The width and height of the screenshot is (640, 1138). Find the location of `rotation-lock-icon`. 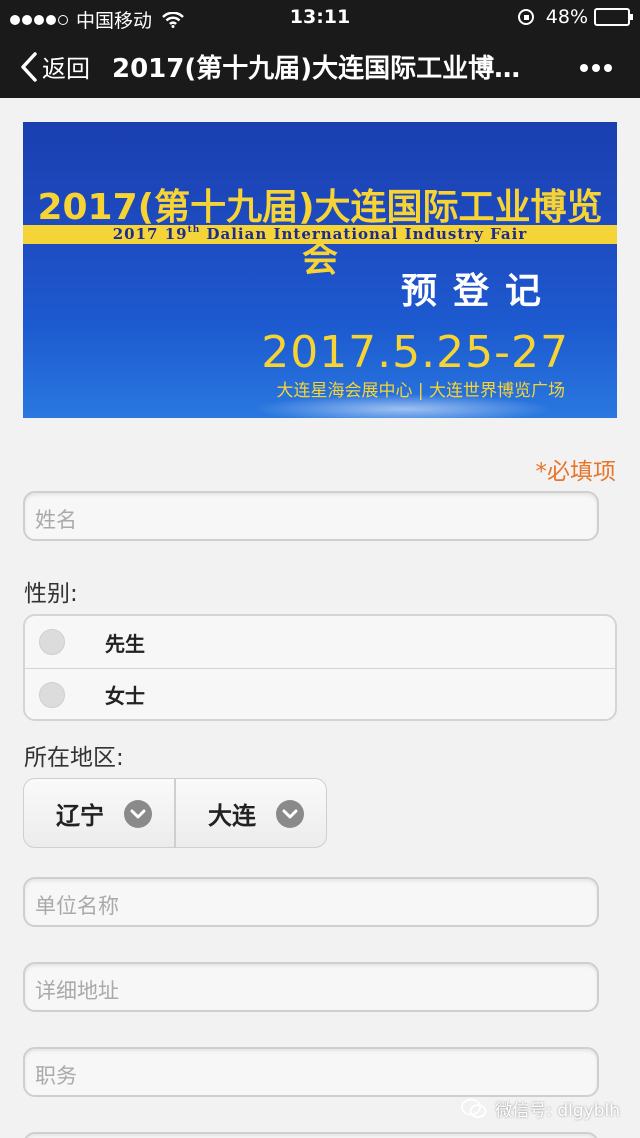

rotation-lock-icon is located at coordinates (525, 17).